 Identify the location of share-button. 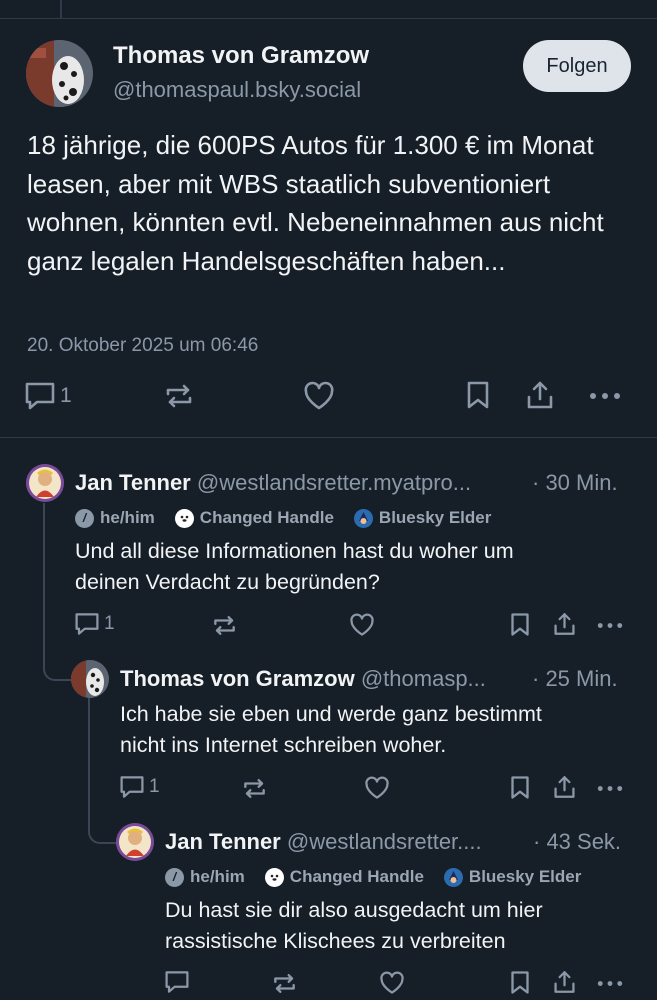
(540, 395).